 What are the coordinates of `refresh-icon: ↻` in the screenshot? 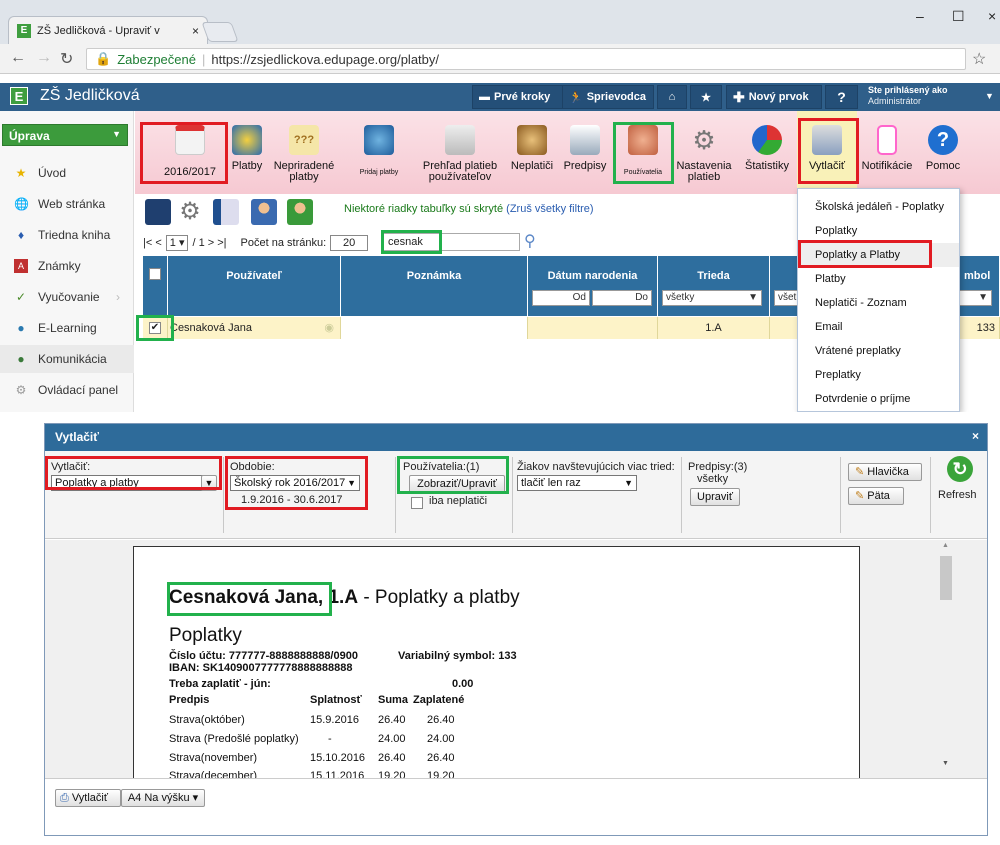 It's located at (960, 469).